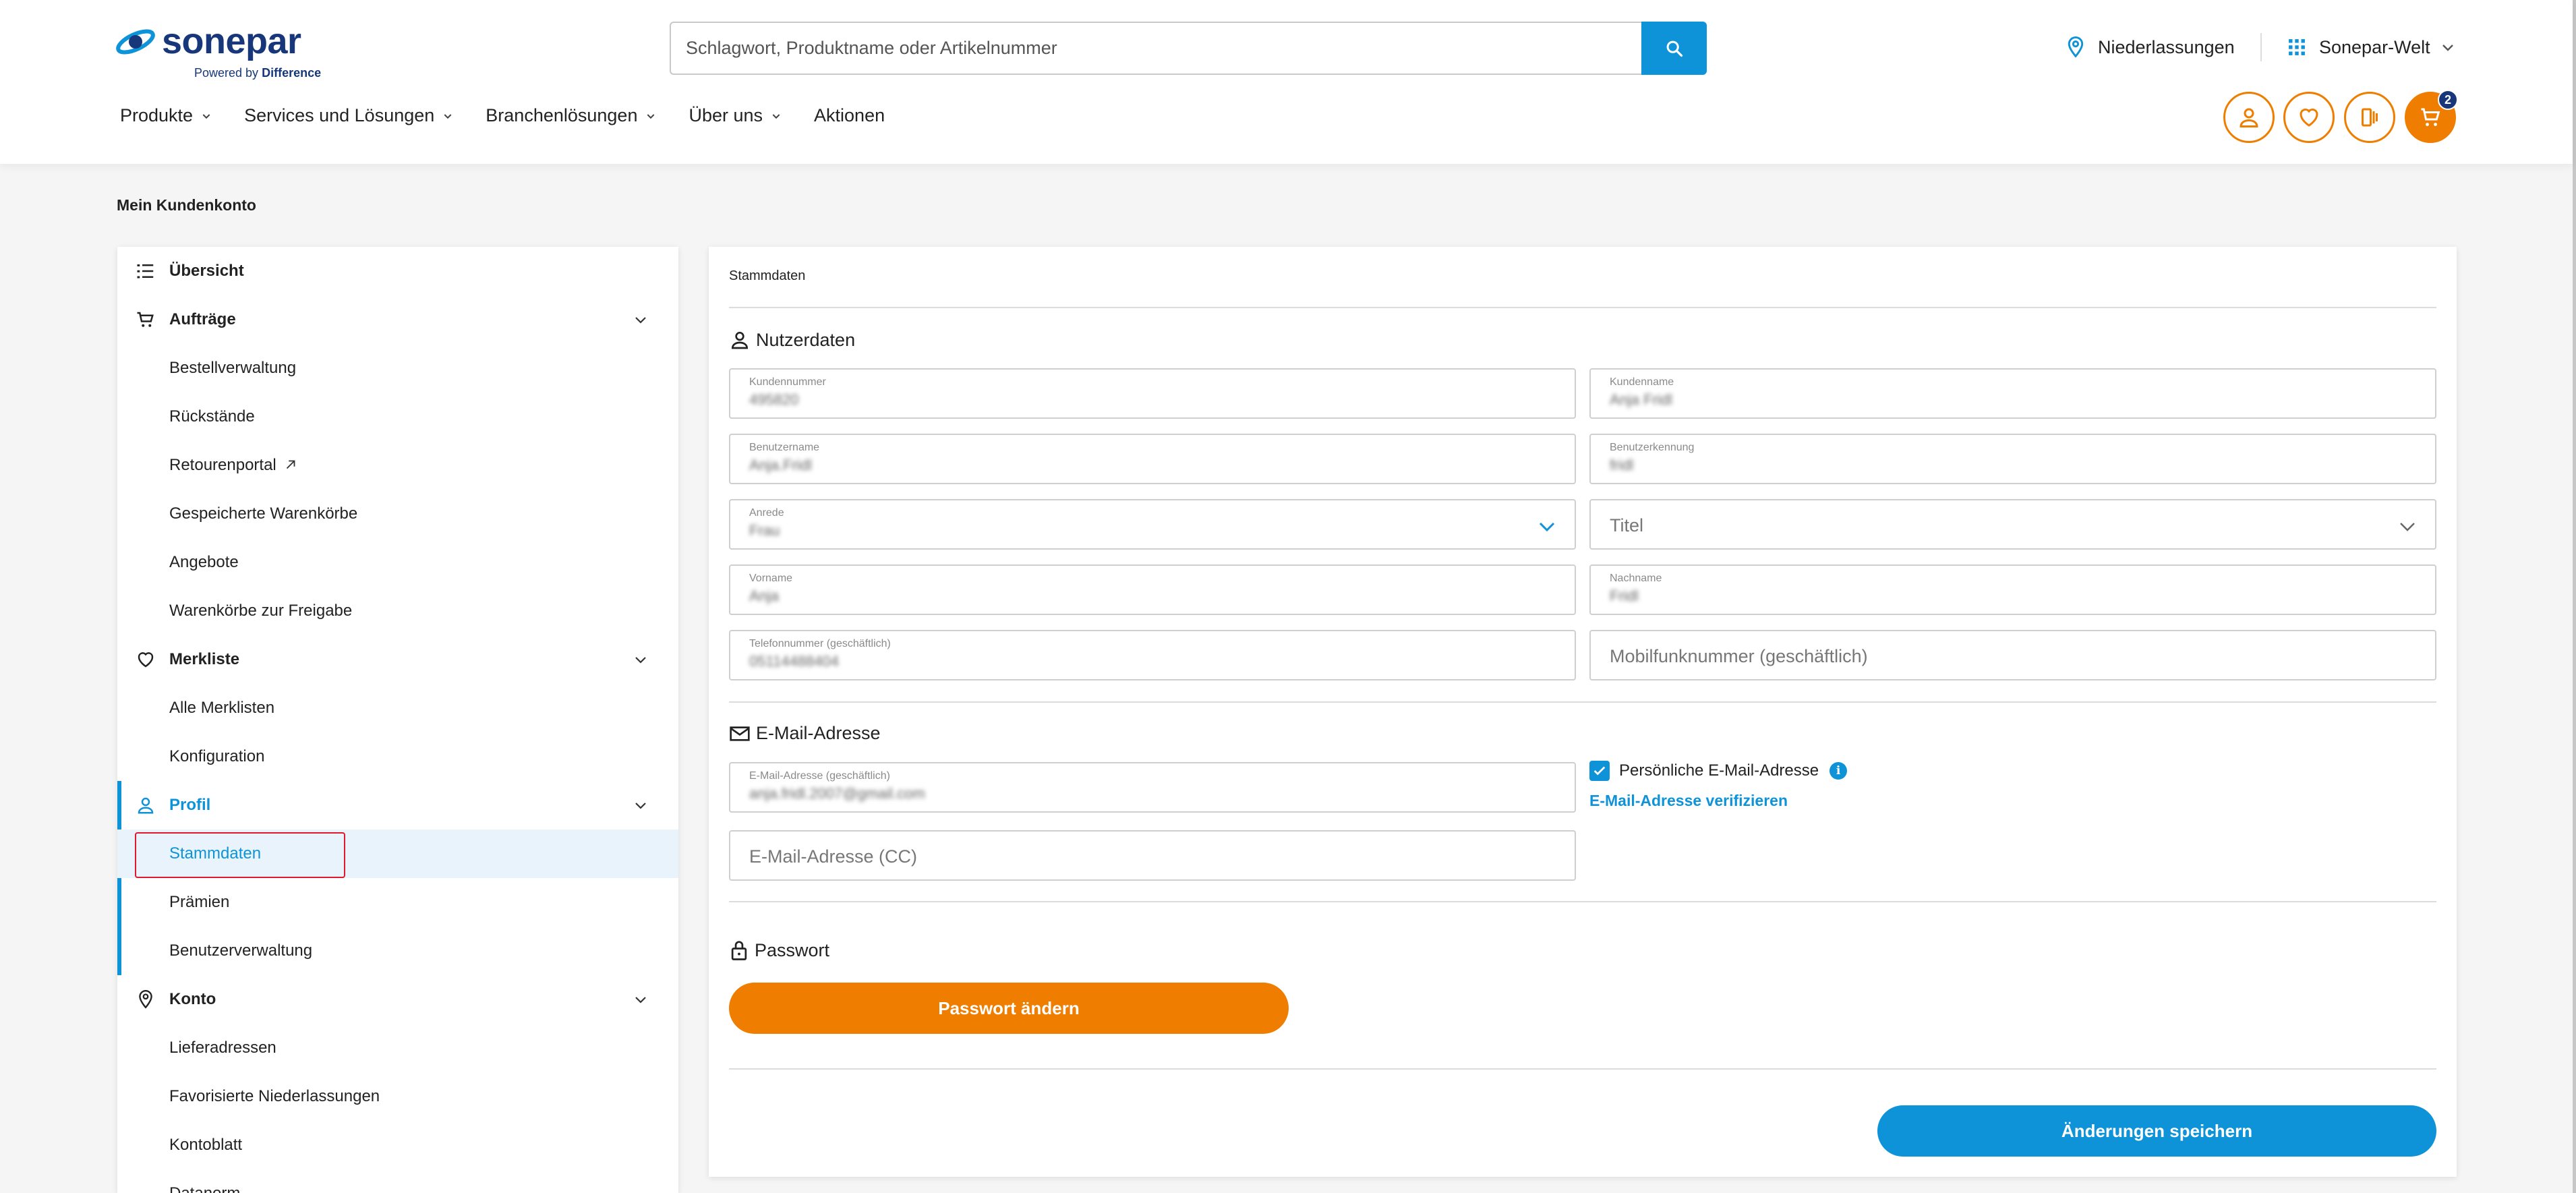  Describe the element at coordinates (207, 271) in the screenshot. I see `sidebar-item-label: Übersicht` at that location.